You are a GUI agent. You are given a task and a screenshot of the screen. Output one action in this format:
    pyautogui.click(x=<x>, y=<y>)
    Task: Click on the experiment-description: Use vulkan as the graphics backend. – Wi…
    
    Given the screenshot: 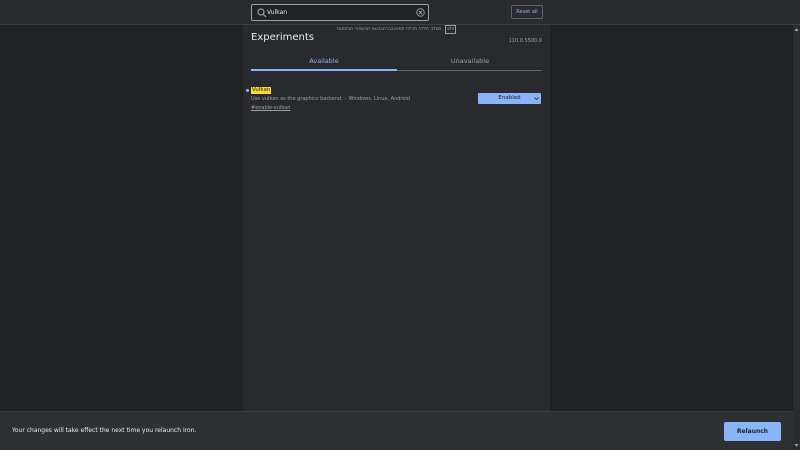 What is the action you would take?
    pyautogui.click(x=330, y=99)
    